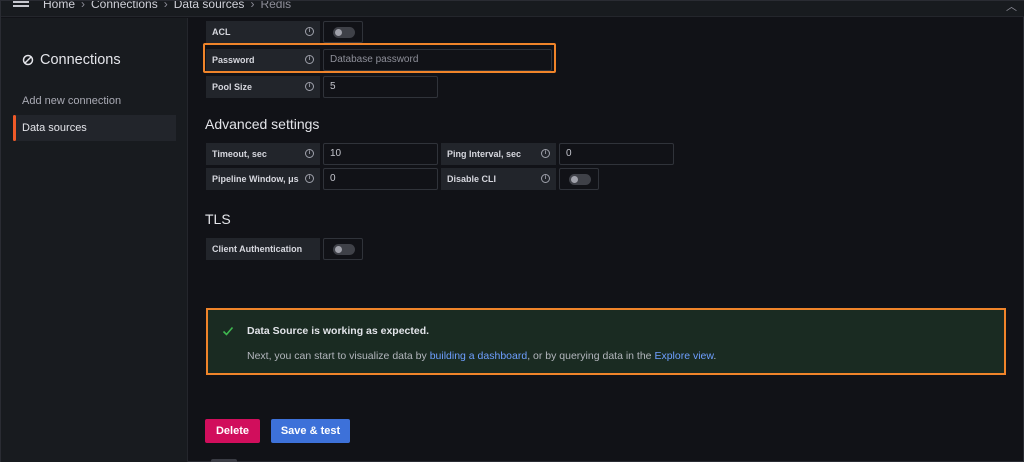 This screenshot has height=462, width=1024. What do you see at coordinates (263, 32) in the screenshot?
I see `acl-label: ACL i` at bounding box center [263, 32].